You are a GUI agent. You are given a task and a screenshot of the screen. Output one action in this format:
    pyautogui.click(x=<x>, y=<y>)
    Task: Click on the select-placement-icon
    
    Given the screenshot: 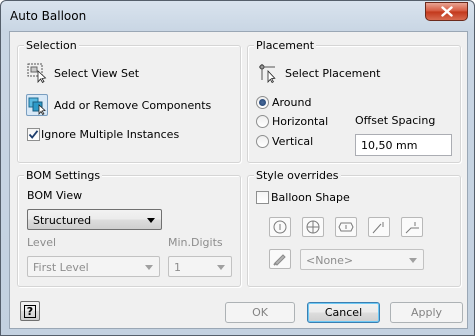 What is the action you would take?
    pyautogui.click(x=267, y=73)
    